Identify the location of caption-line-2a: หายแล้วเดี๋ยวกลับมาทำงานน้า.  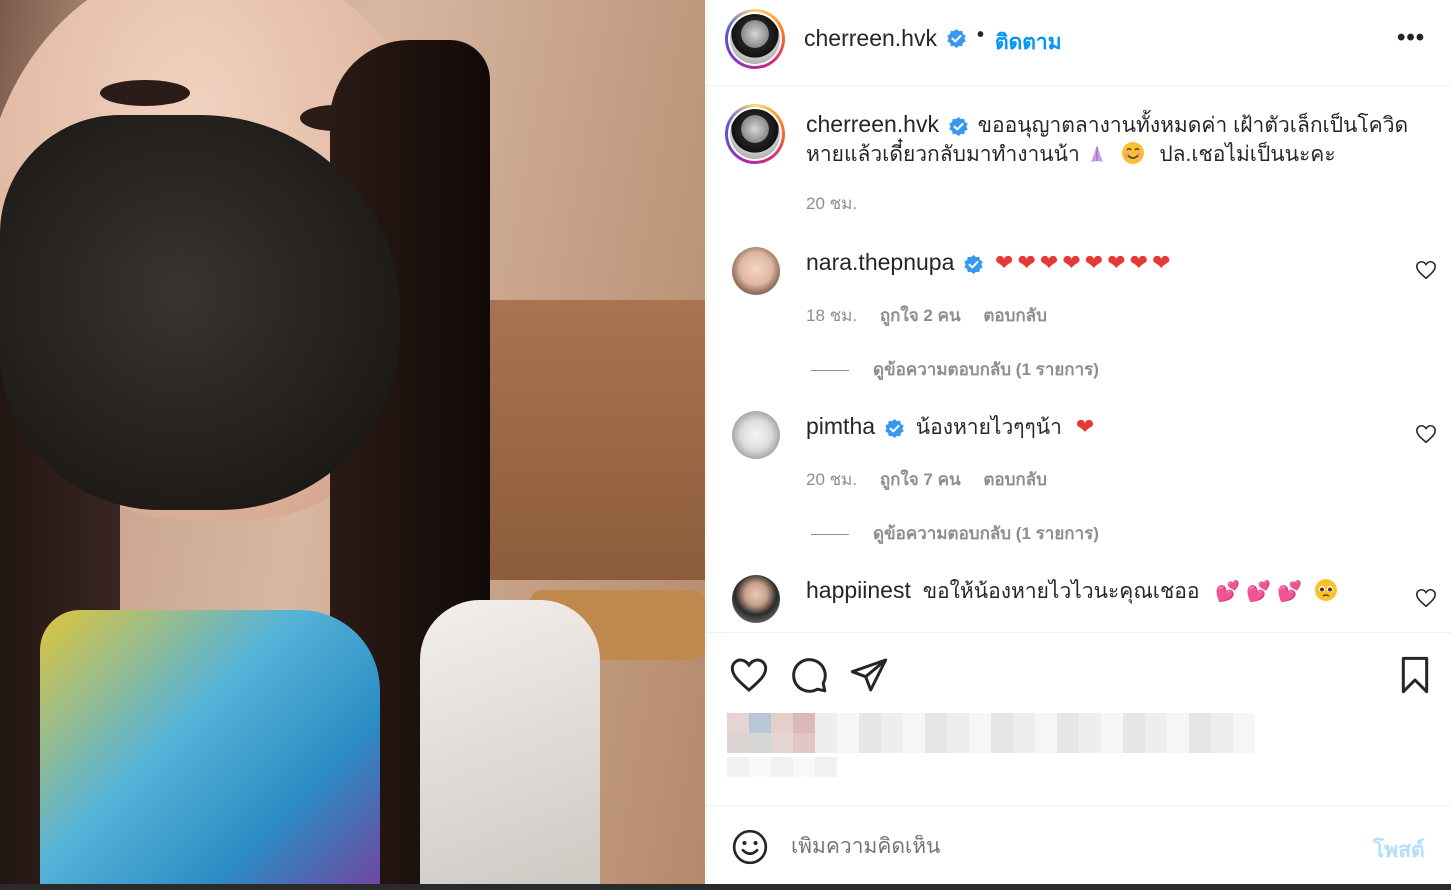
(943, 154).